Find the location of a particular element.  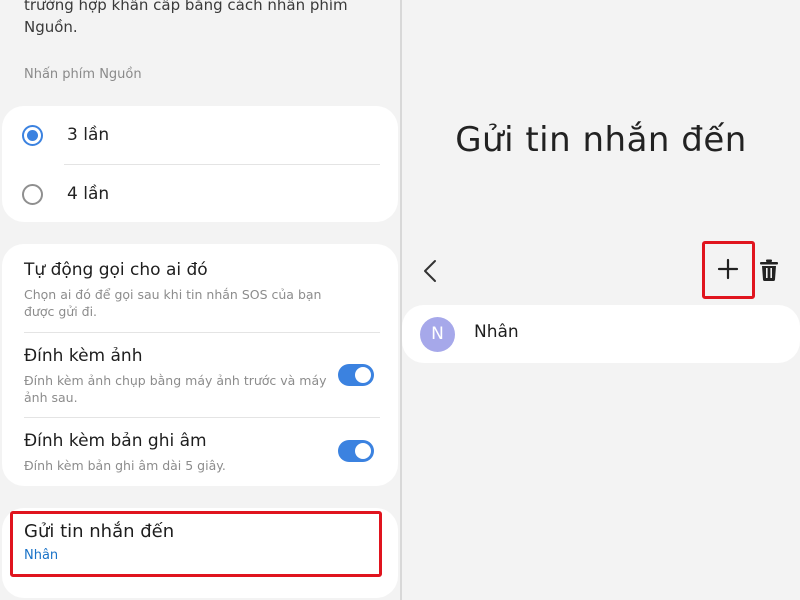

plus-icon is located at coordinates (728, 269).